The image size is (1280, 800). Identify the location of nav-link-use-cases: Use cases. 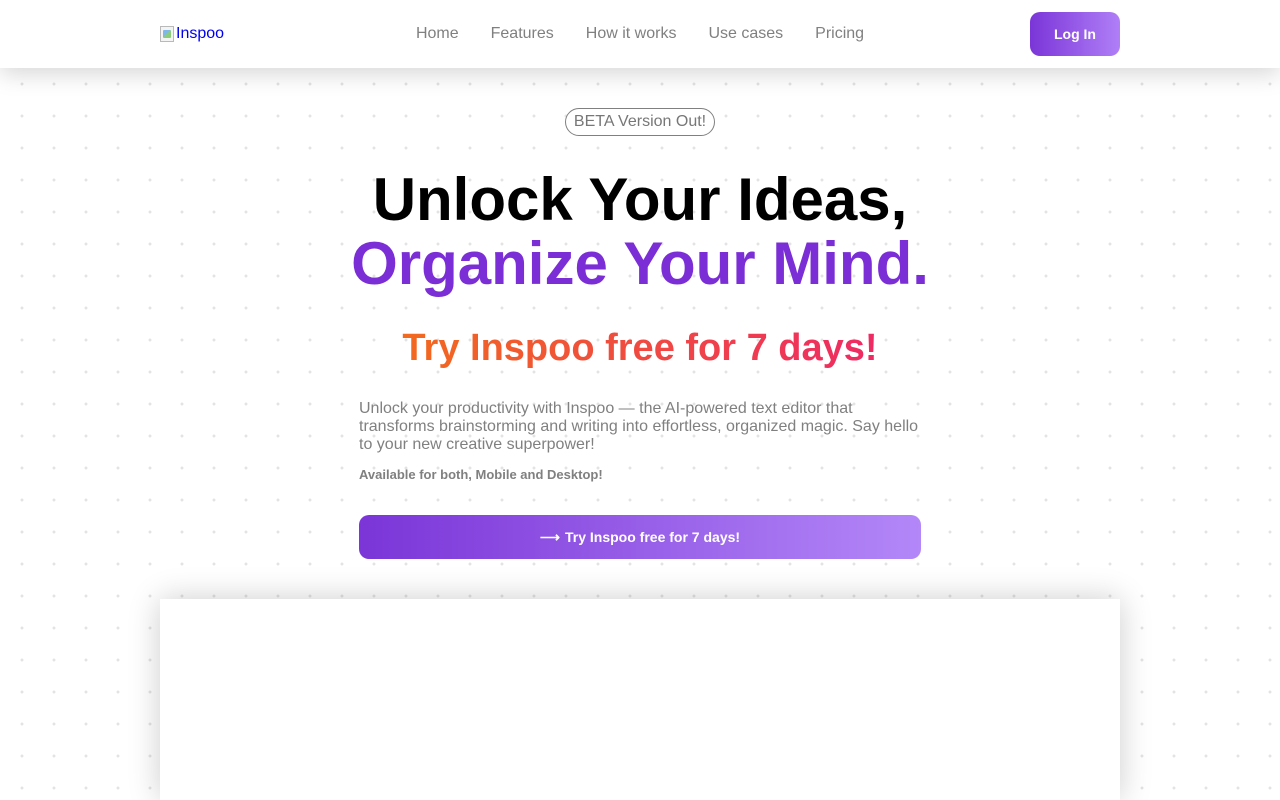
(745, 34).